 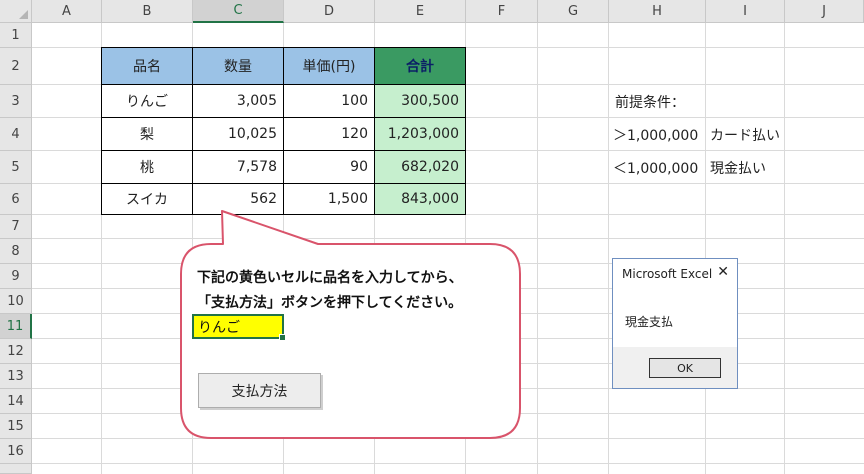 What do you see at coordinates (675, 323) in the screenshot?
I see `message-box: Microsoft Excel ✕ 現金支払 OK` at bounding box center [675, 323].